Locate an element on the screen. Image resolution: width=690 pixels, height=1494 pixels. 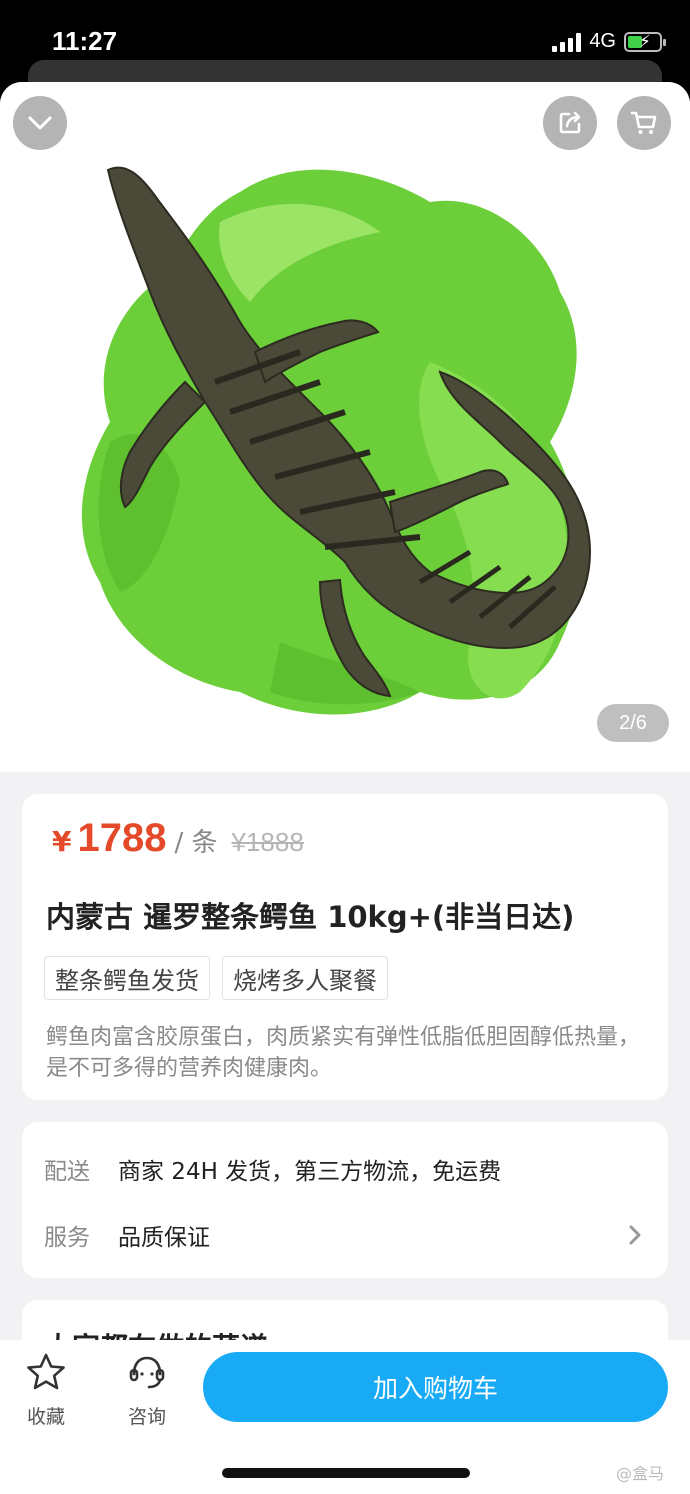
favorite-button: 收藏 is located at coordinates (46, 1390).